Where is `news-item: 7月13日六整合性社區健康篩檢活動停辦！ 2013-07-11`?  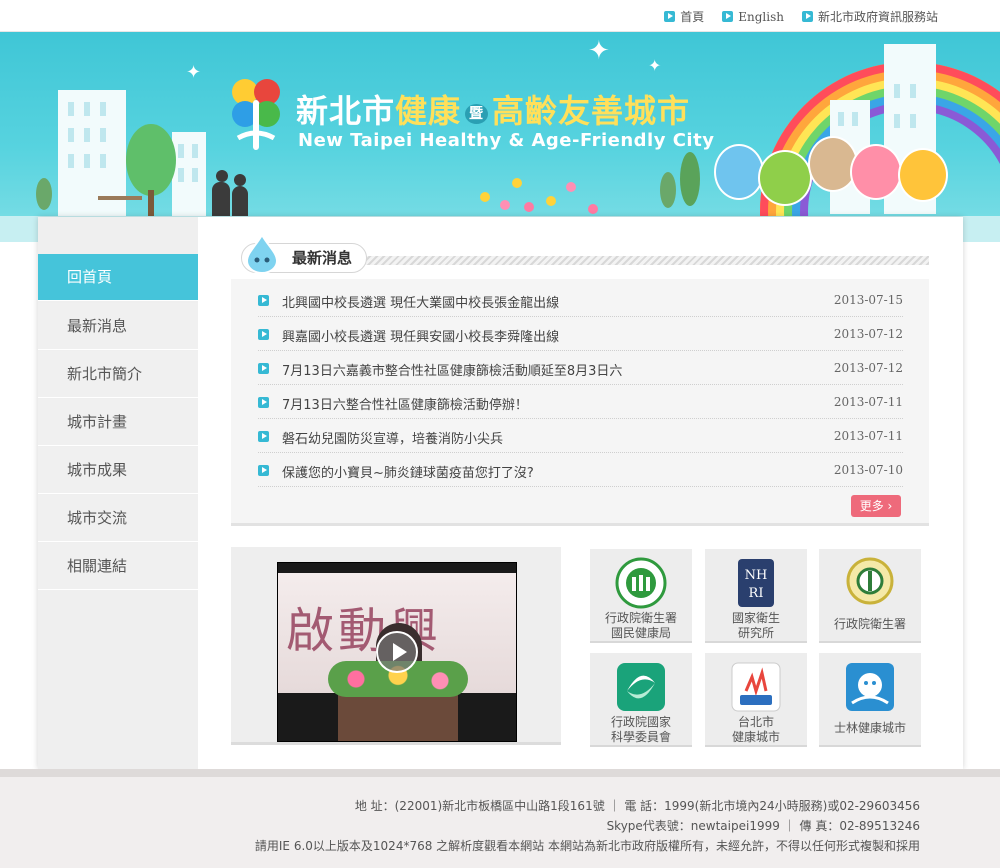 news-item: 7月13日六整合性社區健康篩檢活動停辦！ 2013-07-11 is located at coordinates (580, 402).